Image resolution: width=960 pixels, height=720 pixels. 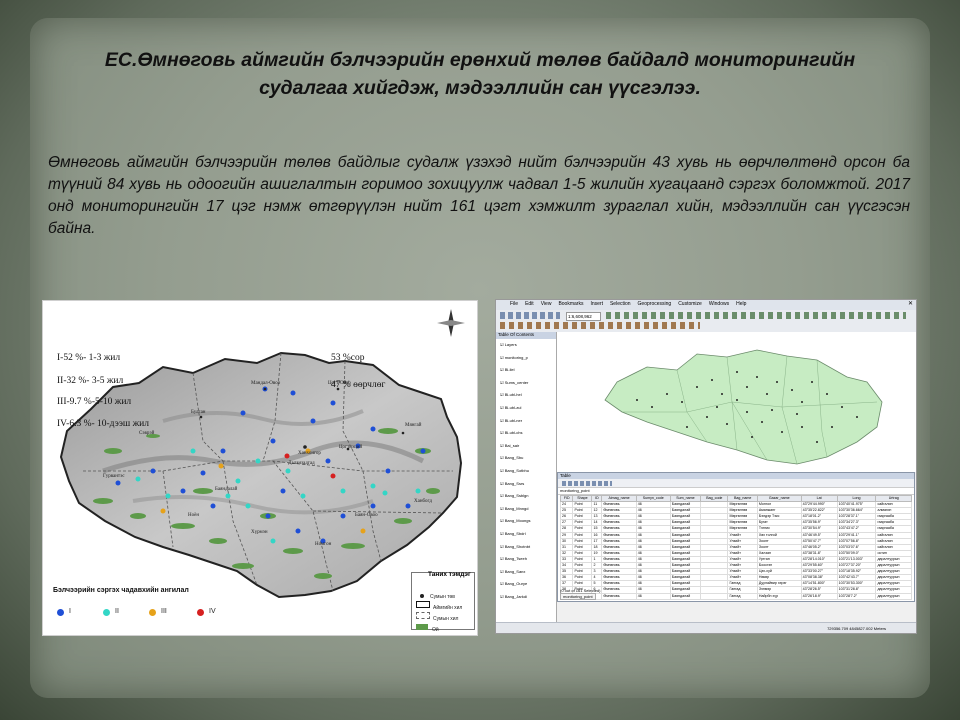 What do you see at coordinates (528, 547) in the screenshot?
I see `toc-layer: ☑ Bang_Shotnbt` at bounding box center [528, 547].